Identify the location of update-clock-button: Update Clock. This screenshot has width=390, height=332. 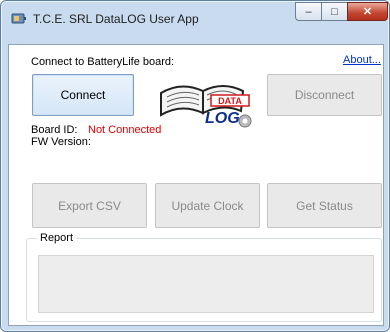
(207, 205).